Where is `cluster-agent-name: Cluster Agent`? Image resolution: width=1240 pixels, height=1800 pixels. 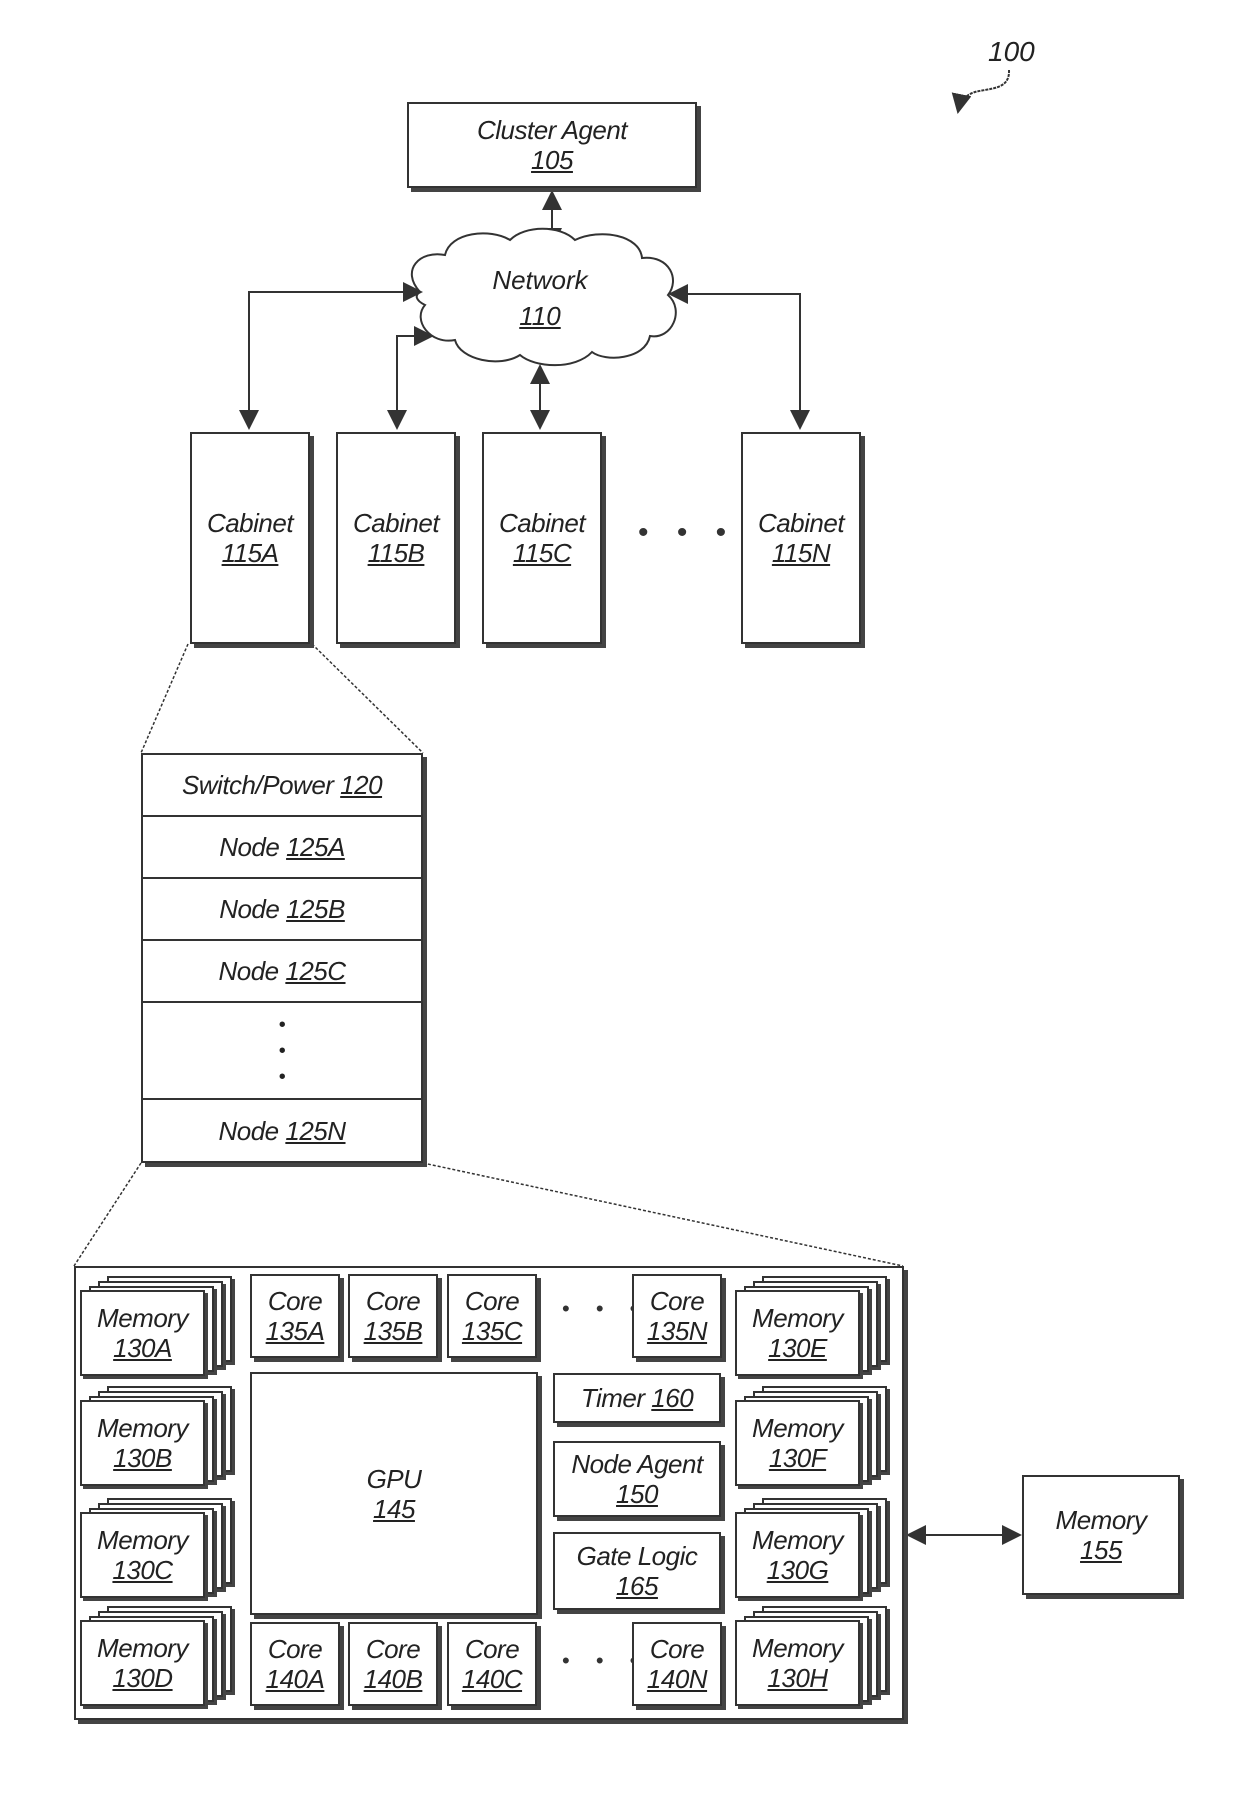 cluster-agent-name: Cluster Agent is located at coordinates (552, 130).